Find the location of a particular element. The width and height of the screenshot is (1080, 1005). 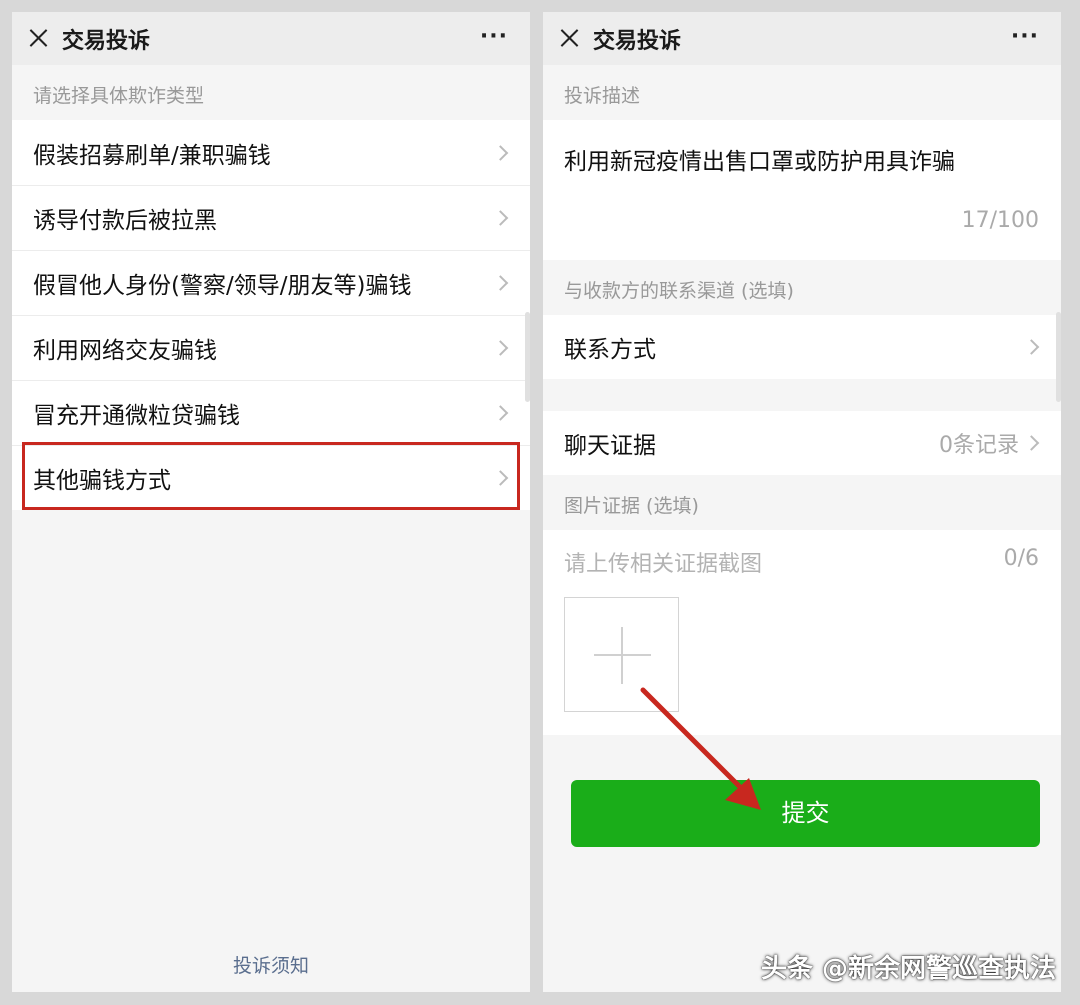

fraud-type-item: 假冒他人身份(警察/领导/朋友等)骗钱 is located at coordinates (271, 282).